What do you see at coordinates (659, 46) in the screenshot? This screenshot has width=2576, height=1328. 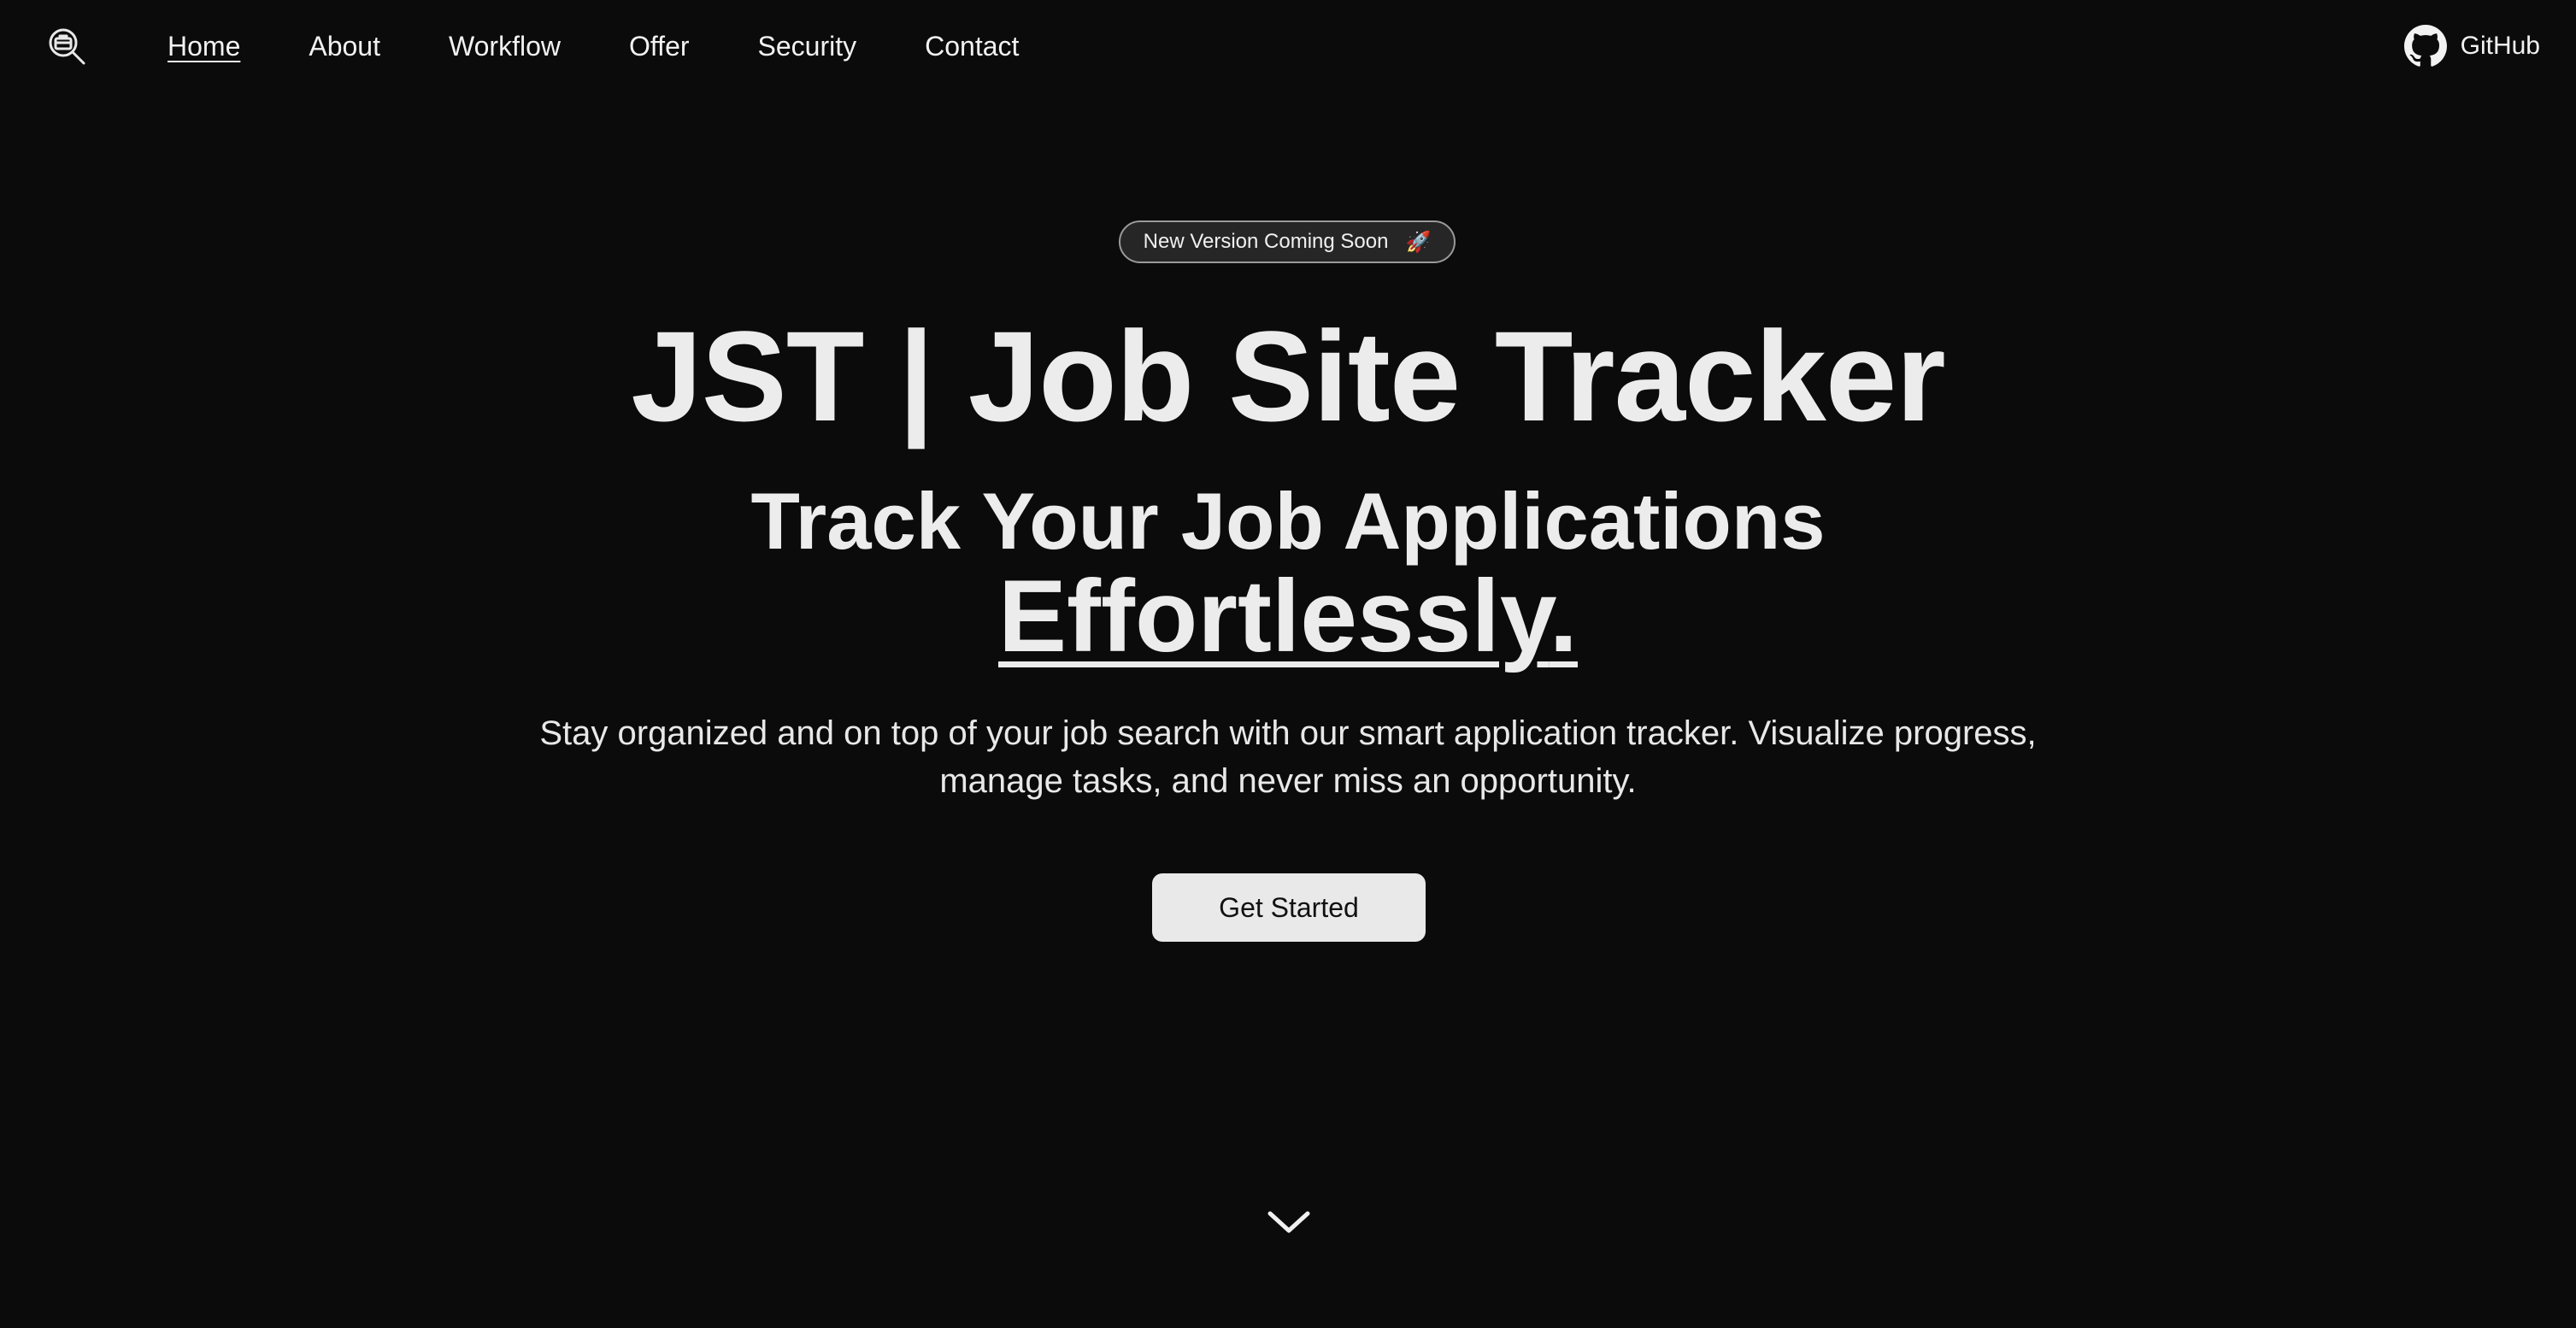 I see `nav-link-offer: Offer` at bounding box center [659, 46].